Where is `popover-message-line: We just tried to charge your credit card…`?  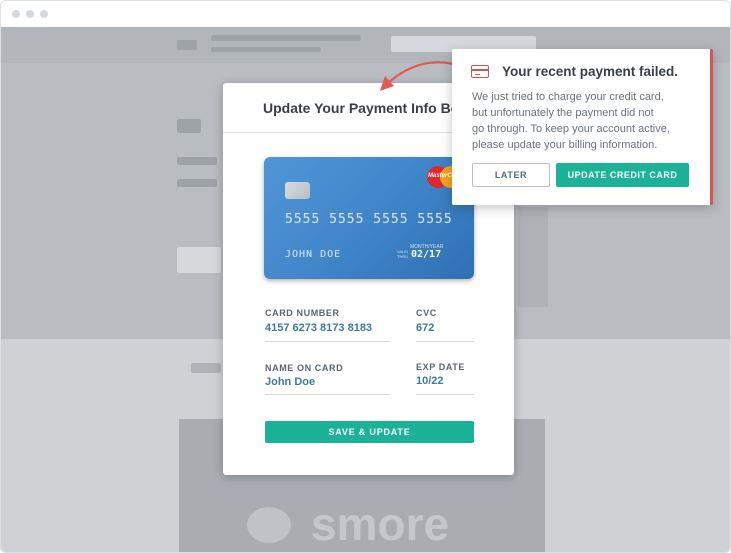 popover-message-line: We just tried to charge your credit card… is located at coordinates (568, 97).